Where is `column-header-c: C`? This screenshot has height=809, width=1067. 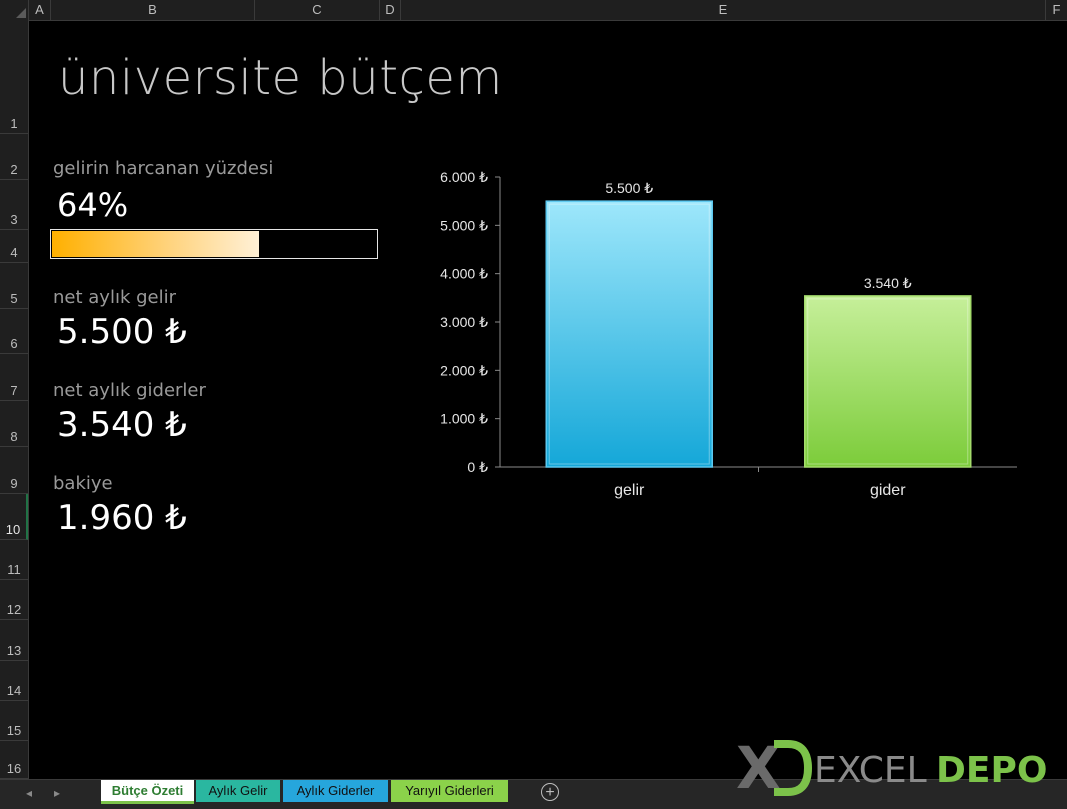
column-header-c: C is located at coordinates (317, 10).